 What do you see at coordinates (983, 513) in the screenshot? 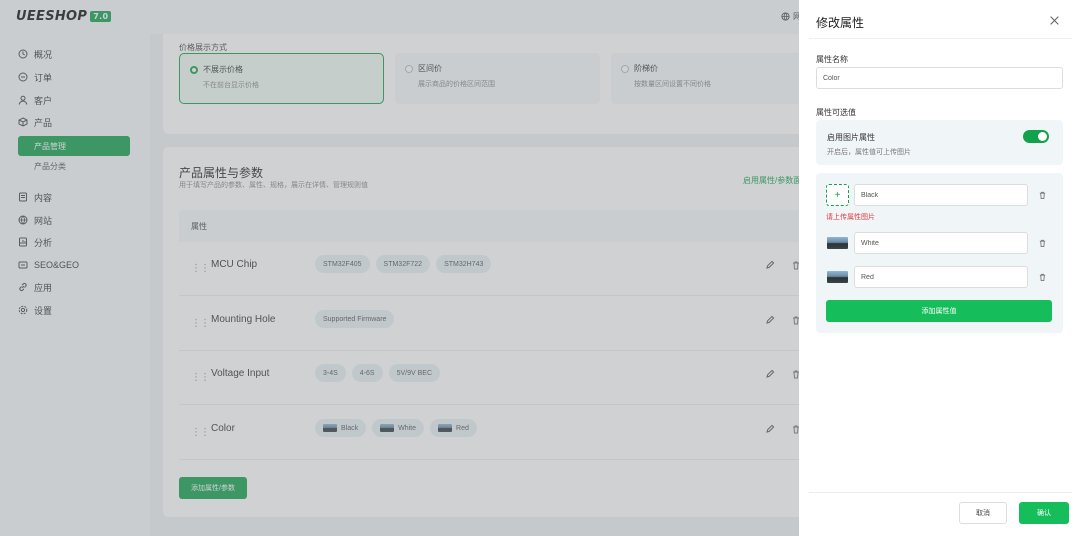
I see `cancel-button: 取消` at bounding box center [983, 513].